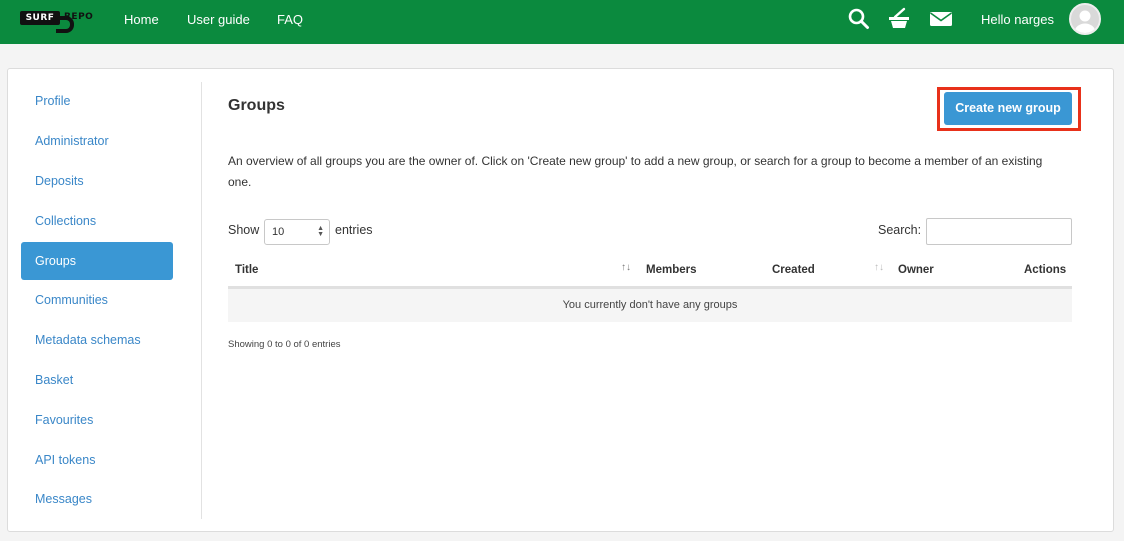 Image resolution: width=1124 pixels, height=541 pixels. What do you see at coordinates (900, 230) in the screenshot?
I see `search-label: Search:` at bounding box center [900, 230].